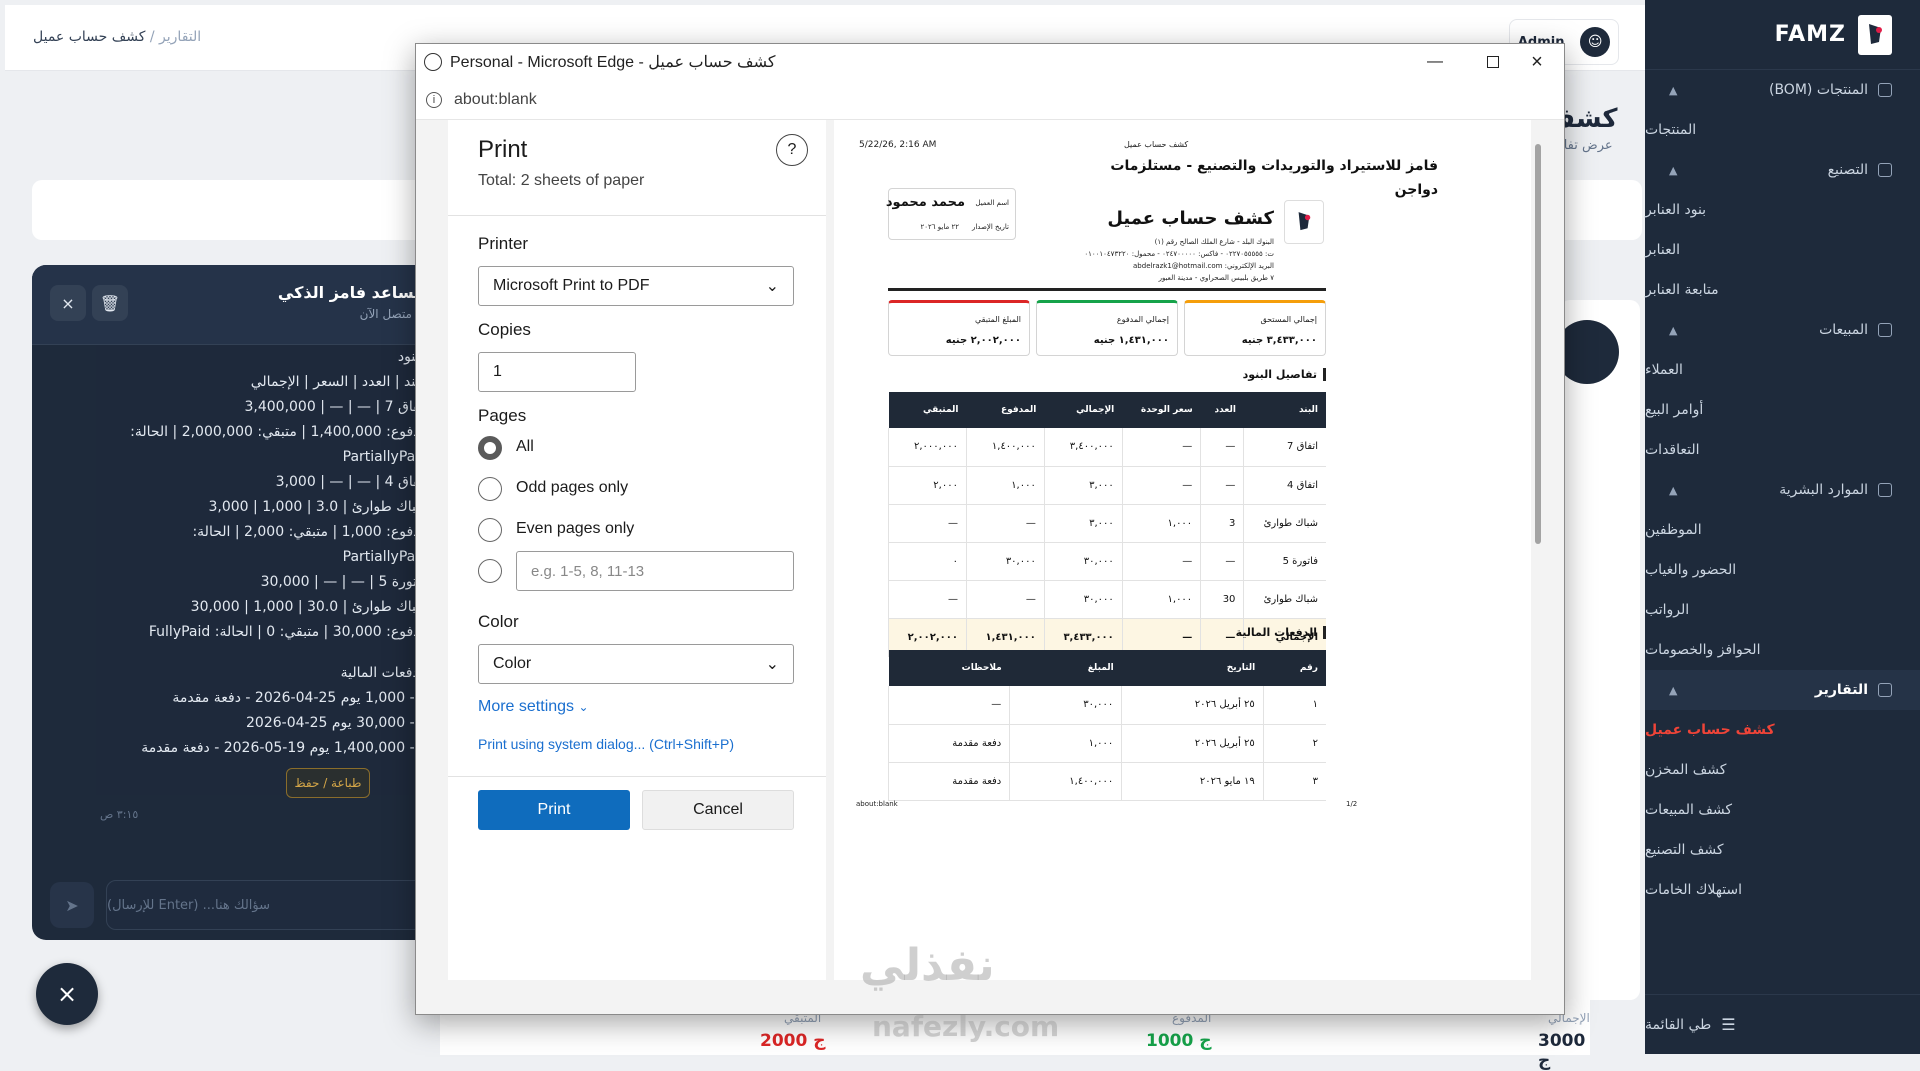 This screenshot has height=1071, width=1920. What do you see at coordinates (925, 202) in the screenshot?
I see `client-name: محمد محمود` at bounding box center [925, 202].